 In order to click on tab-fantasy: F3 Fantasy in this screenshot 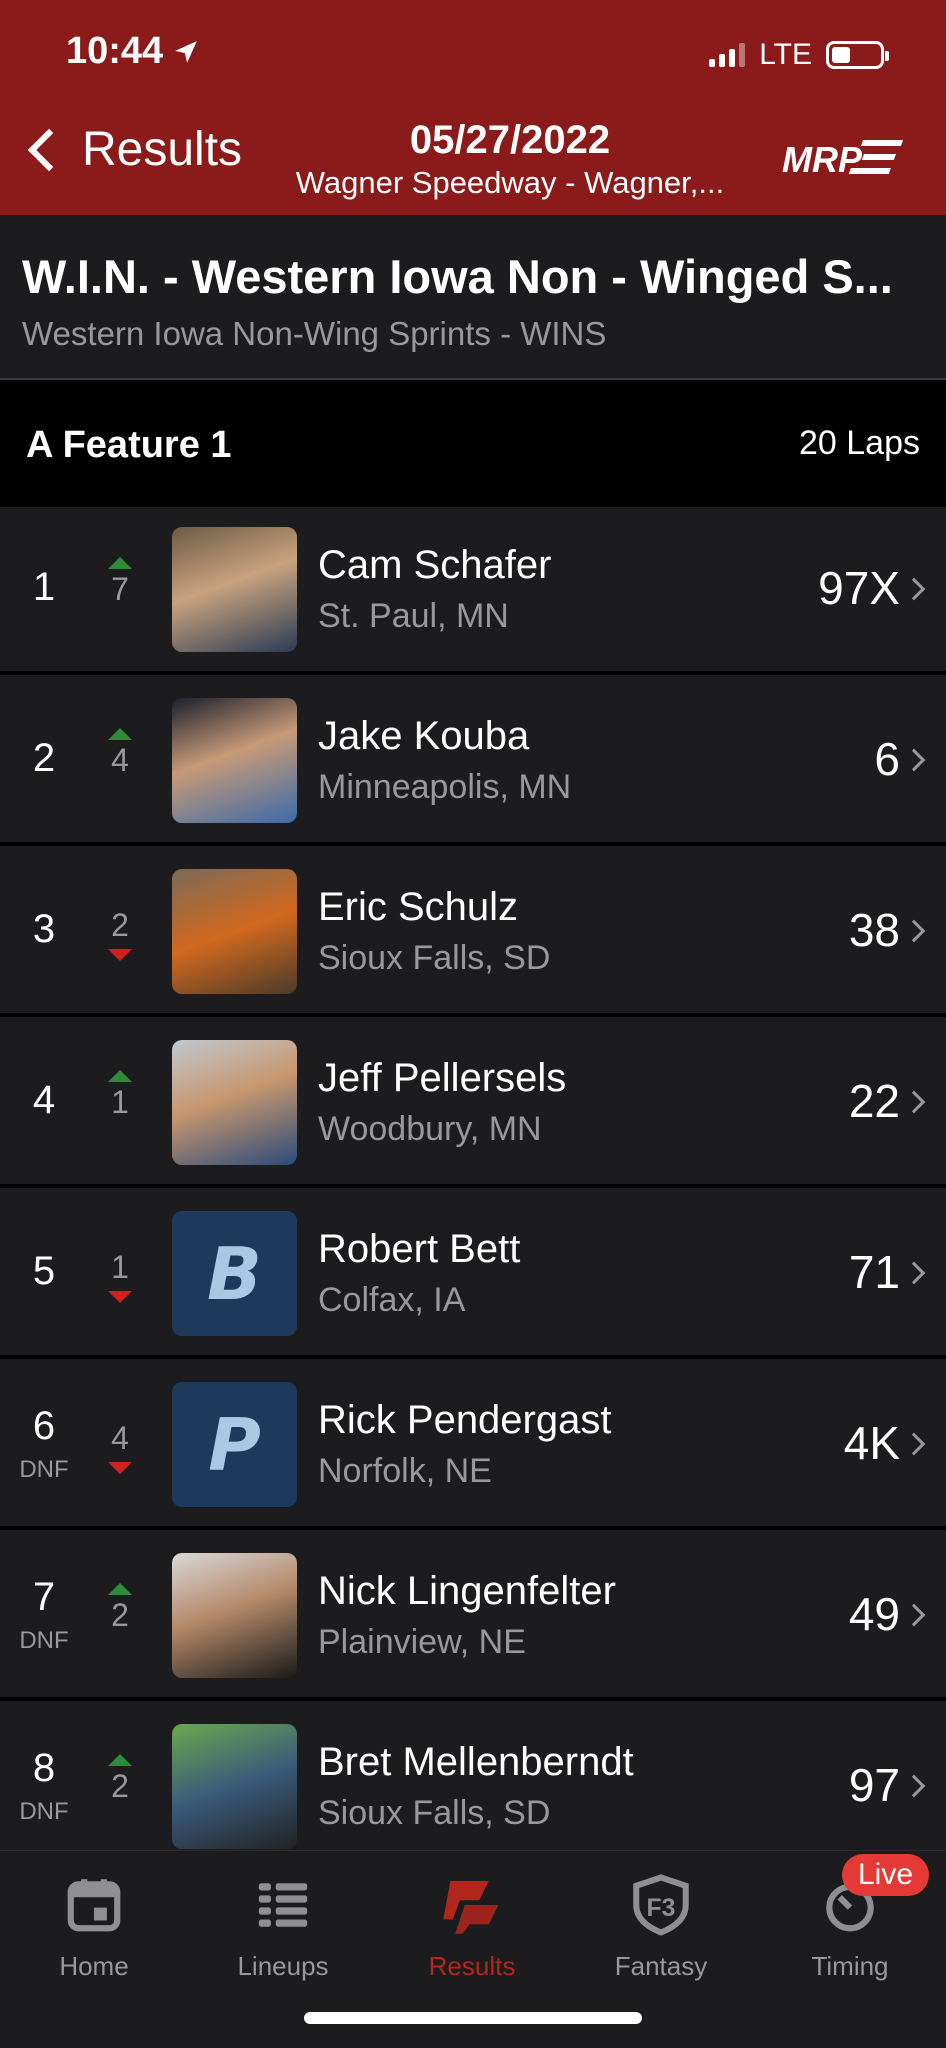, I will do `click(661, 1923)`.